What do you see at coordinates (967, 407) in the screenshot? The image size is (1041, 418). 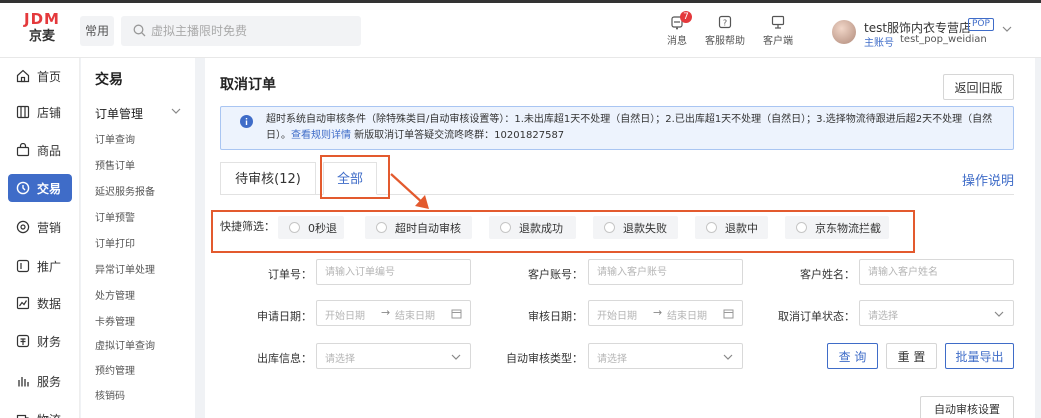 I see `auto-review-settings-button: 自动审核设置` at bounding box center [967, 407].